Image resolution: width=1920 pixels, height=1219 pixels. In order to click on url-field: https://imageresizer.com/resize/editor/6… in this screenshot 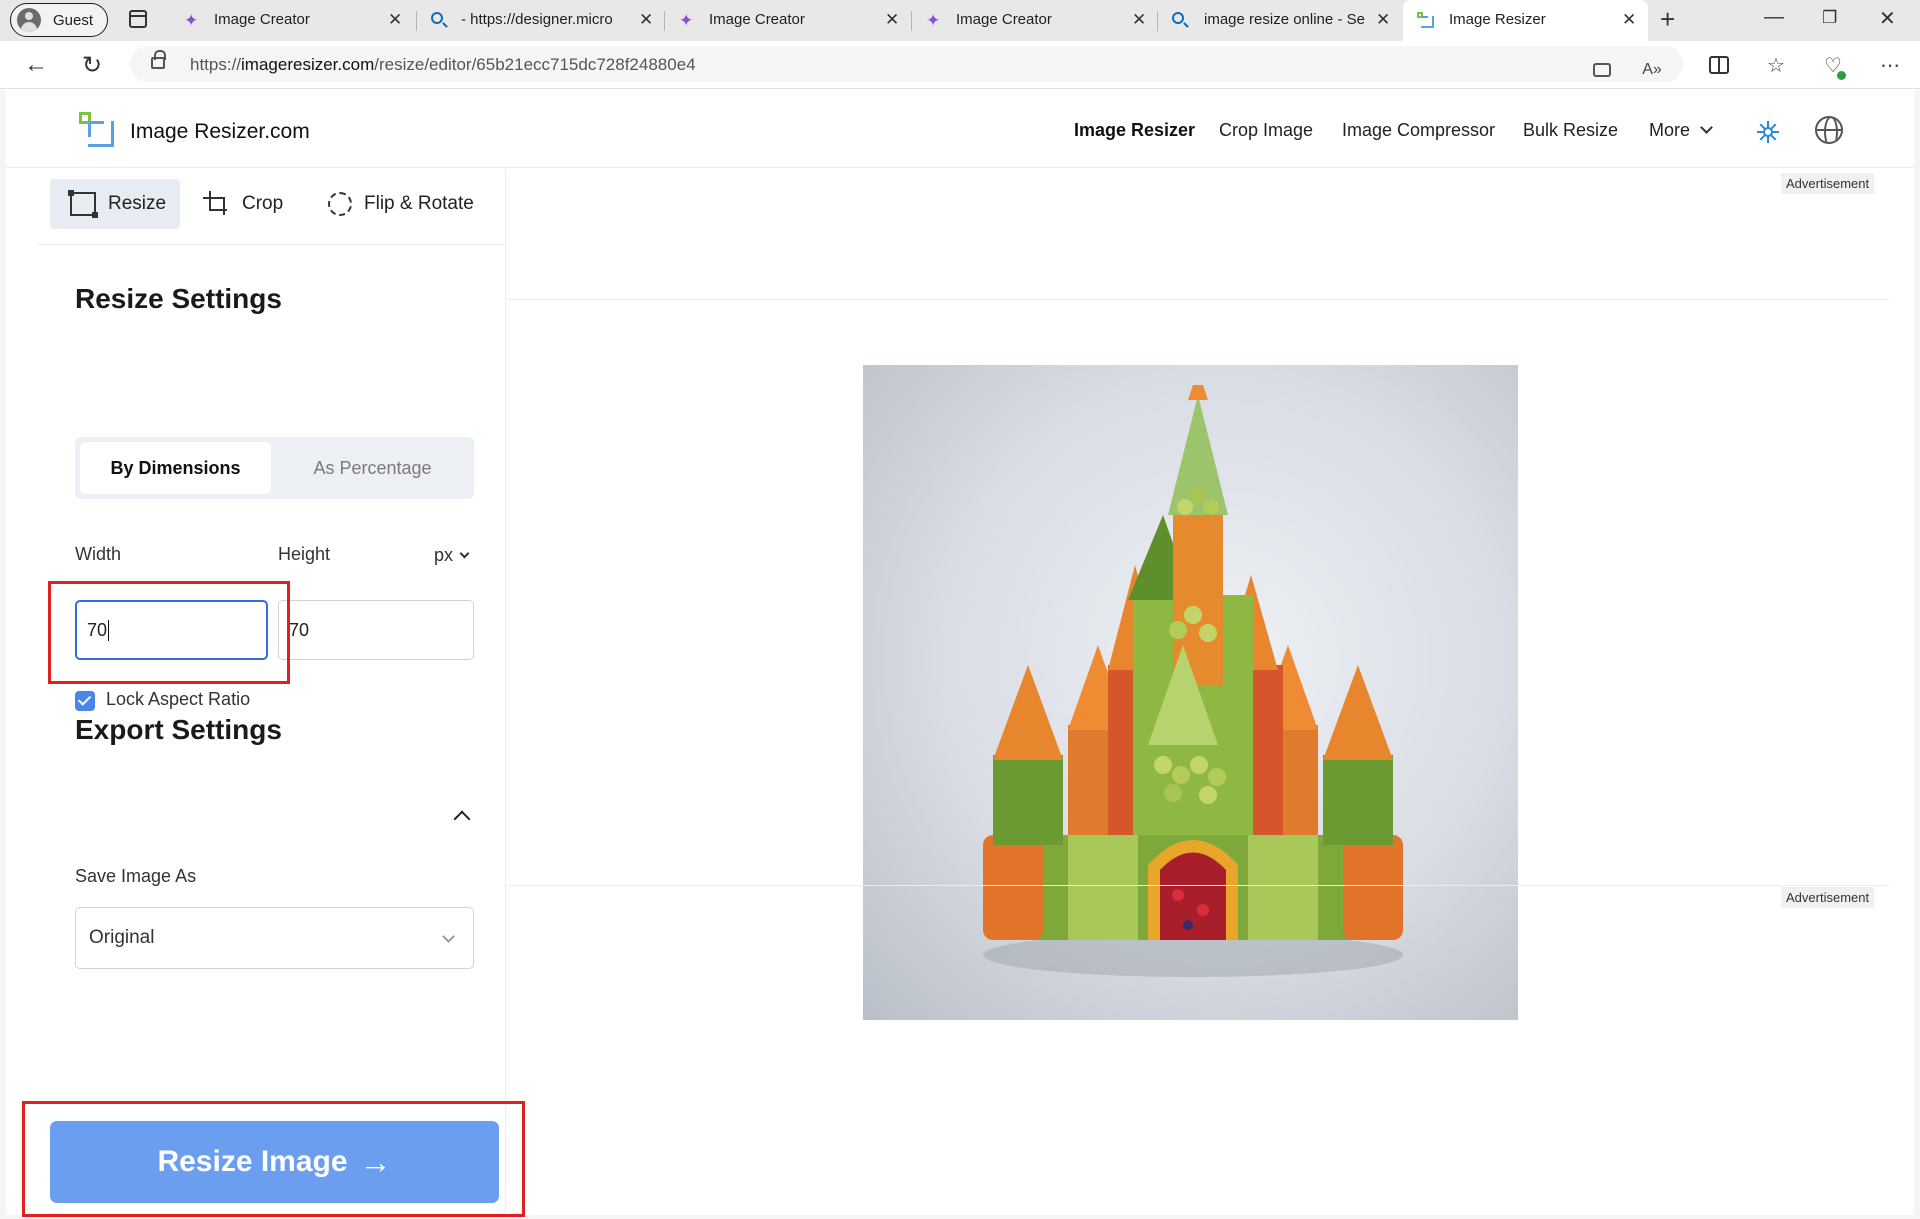, I will do `click(906, 64)`.